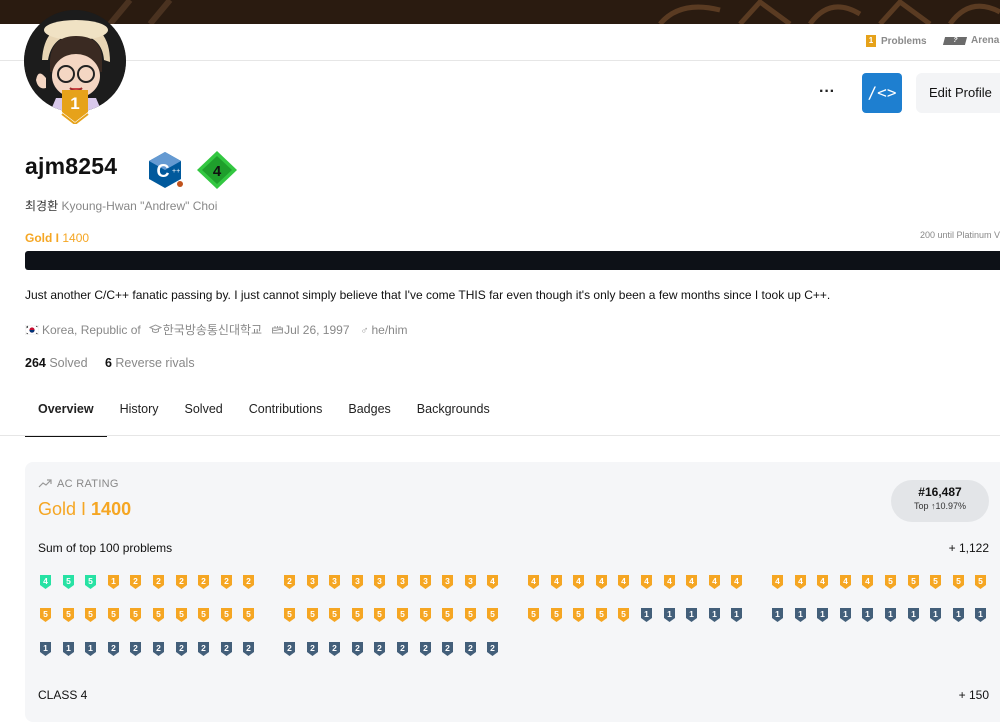 This screenshot has height=722, width=1000. Describe the element at coordinates (882, 93) in the screenshot. I see `code-icon-button: /<>` at that location.